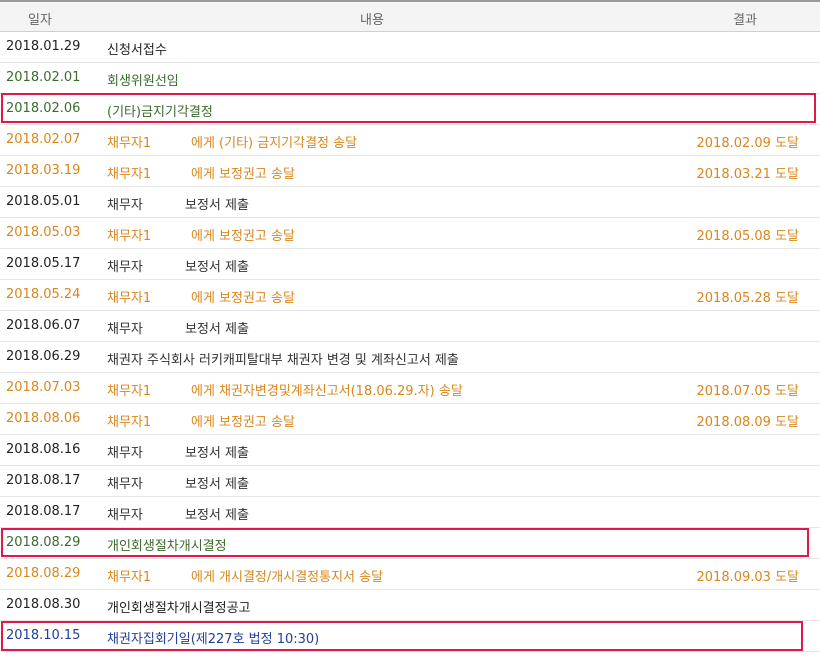 The height and width of the screenshot is (657, 820). Describe the element at coordinates (137, 50) in the screenshot. I see `row-content: 신청서접수` at that location.